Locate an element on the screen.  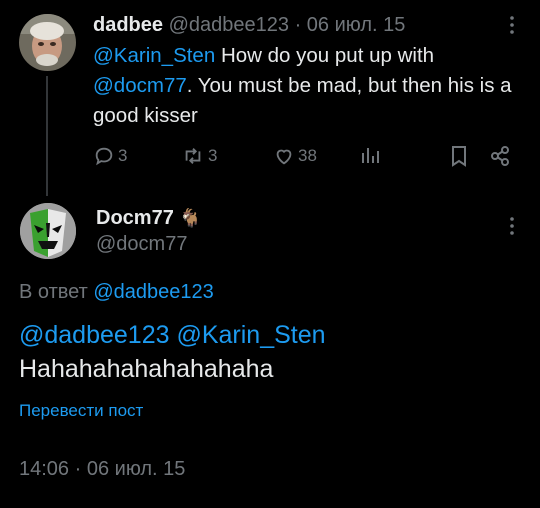
retweet-count: 3 is located at coordinates (213, 155).